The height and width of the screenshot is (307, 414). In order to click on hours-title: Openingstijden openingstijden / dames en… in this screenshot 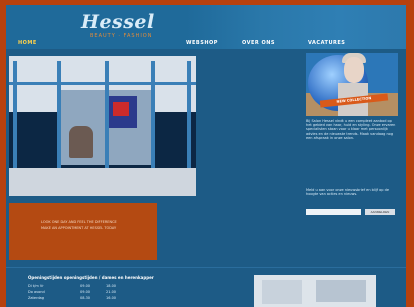, I will do `click(91, 277)`.